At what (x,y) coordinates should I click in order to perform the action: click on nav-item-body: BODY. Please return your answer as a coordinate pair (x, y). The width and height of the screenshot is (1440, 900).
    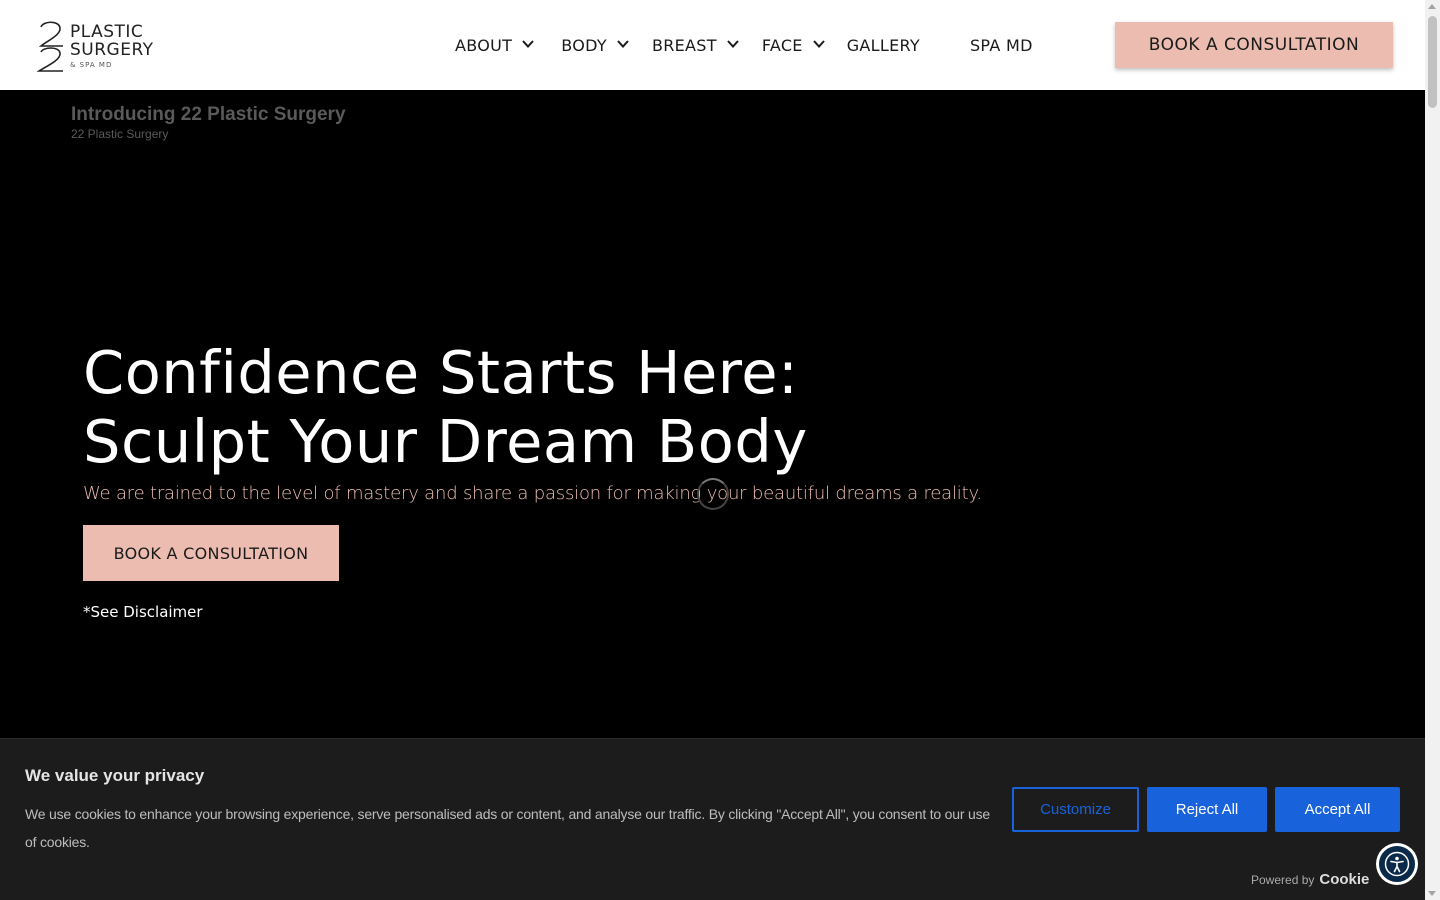
    Looking at the image, I should click on (595, 45).